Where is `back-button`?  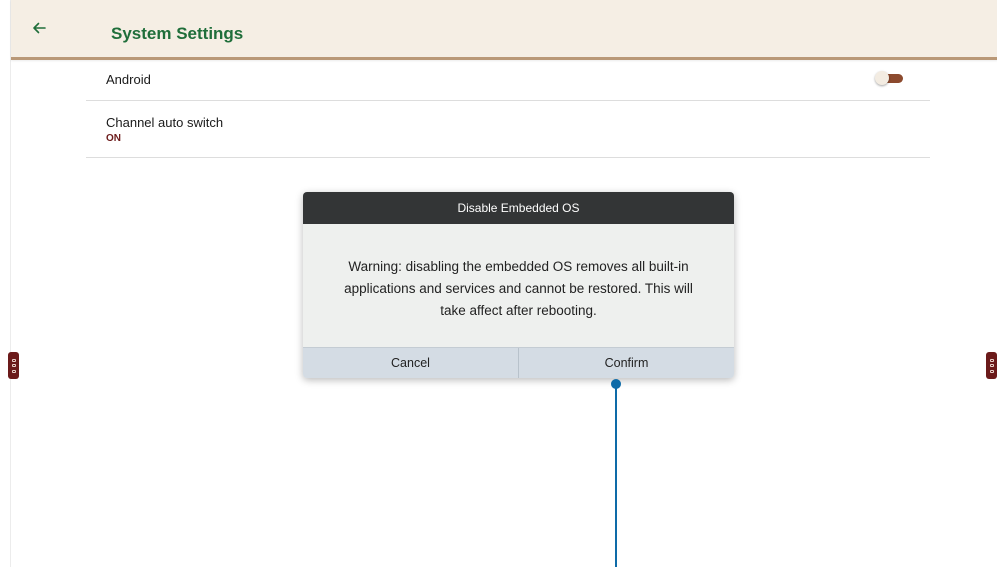
back-button is located at coordinates (39, 30).